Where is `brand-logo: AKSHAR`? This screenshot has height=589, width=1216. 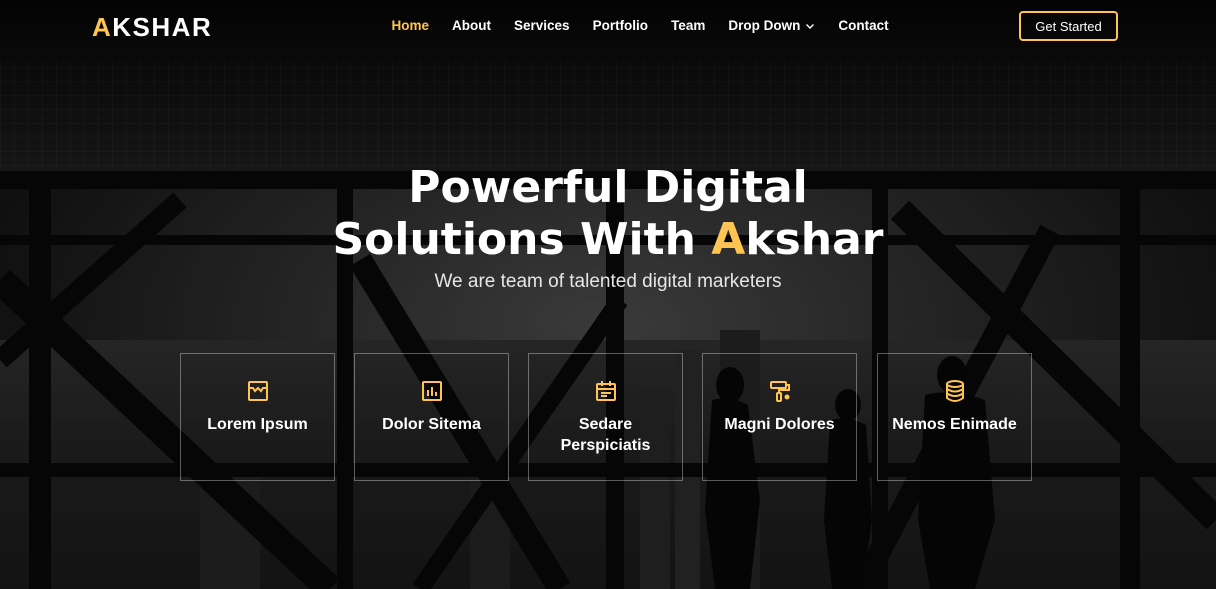 brand-logo: AKSHAR is located at coordinates (152, 27).